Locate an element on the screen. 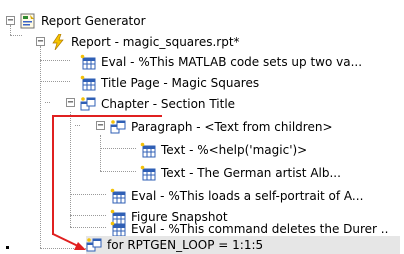 The width and height of the screenshot is (404, 254). tree-node-for-loop: for RPTGEN_LOOP = 1:1:5 is located at coordinates (243, 245).